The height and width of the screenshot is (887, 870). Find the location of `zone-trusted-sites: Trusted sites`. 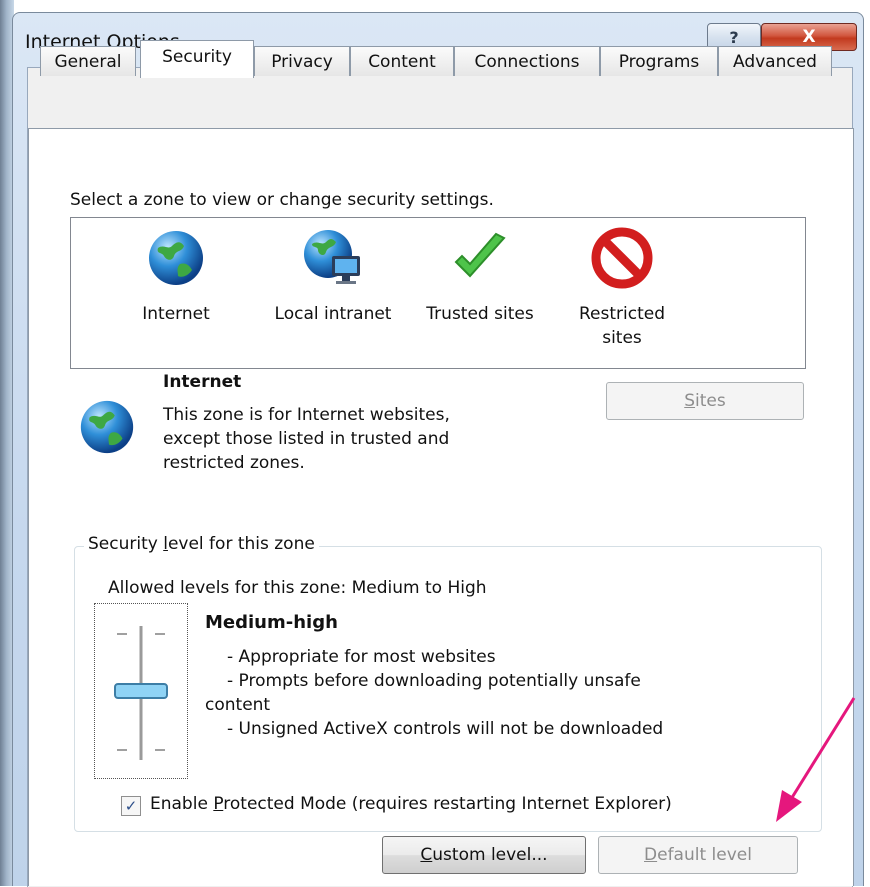

zone-trusted-sites: Trusted sites is located at coordinates (480, 293).